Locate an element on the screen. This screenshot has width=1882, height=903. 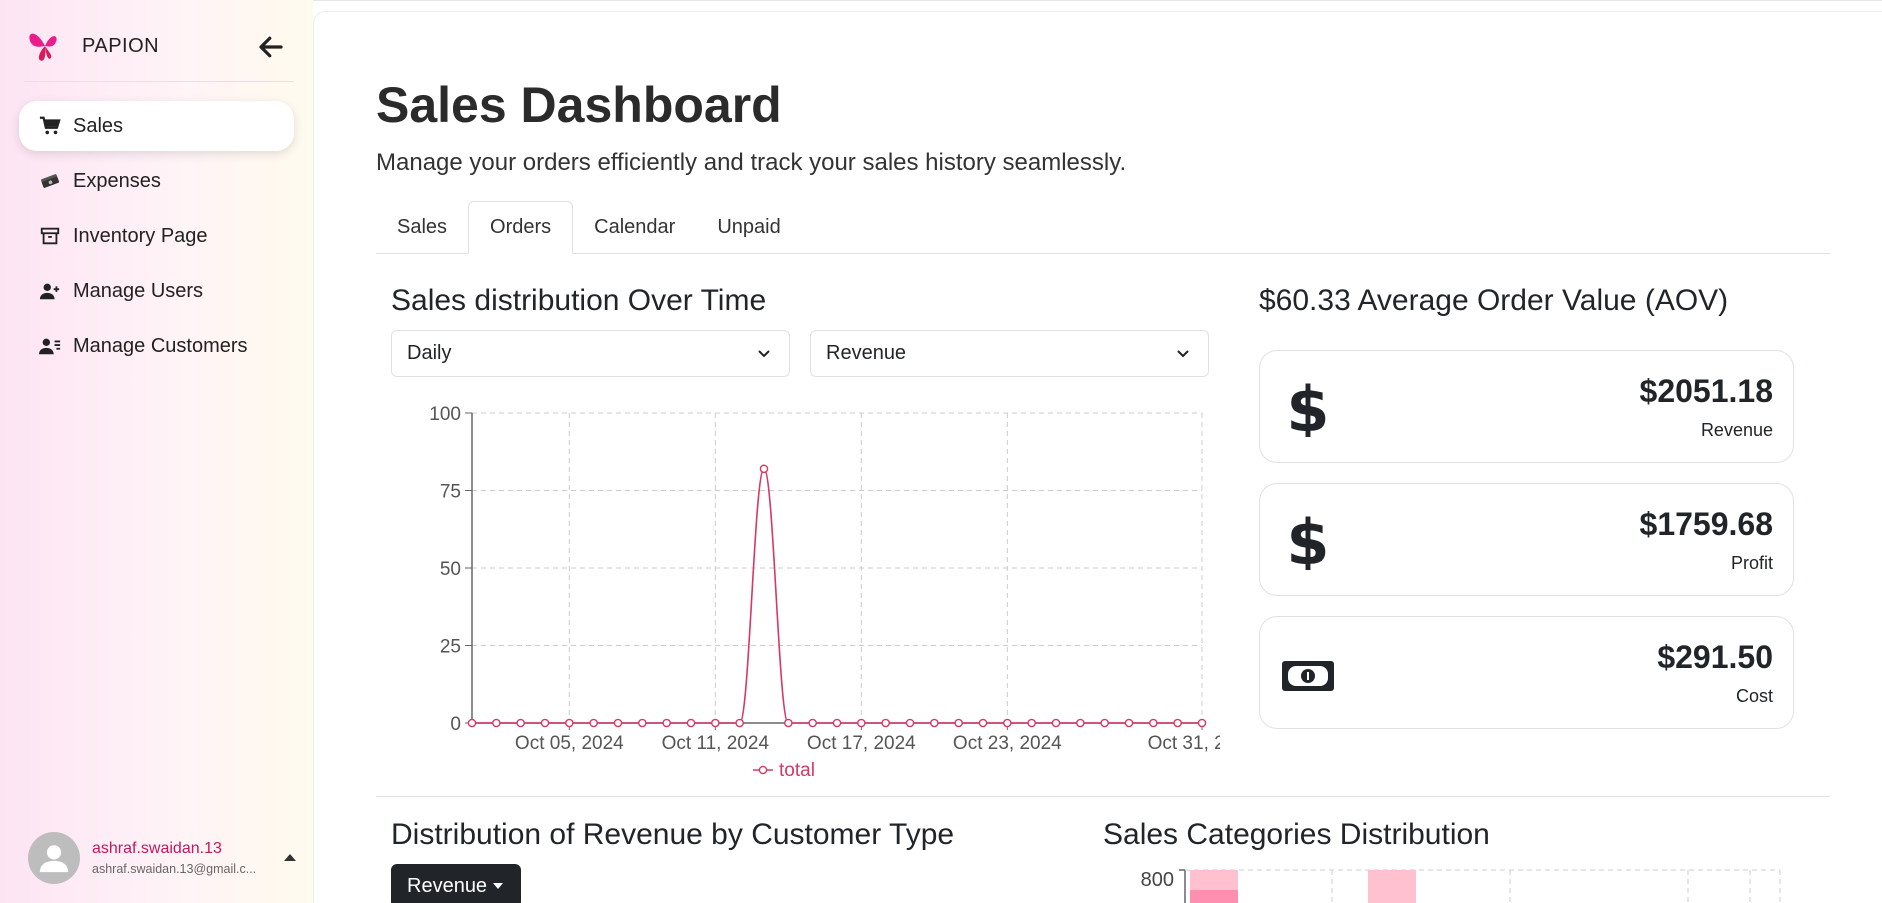
section-divider is located at coordinates (1103, 796).